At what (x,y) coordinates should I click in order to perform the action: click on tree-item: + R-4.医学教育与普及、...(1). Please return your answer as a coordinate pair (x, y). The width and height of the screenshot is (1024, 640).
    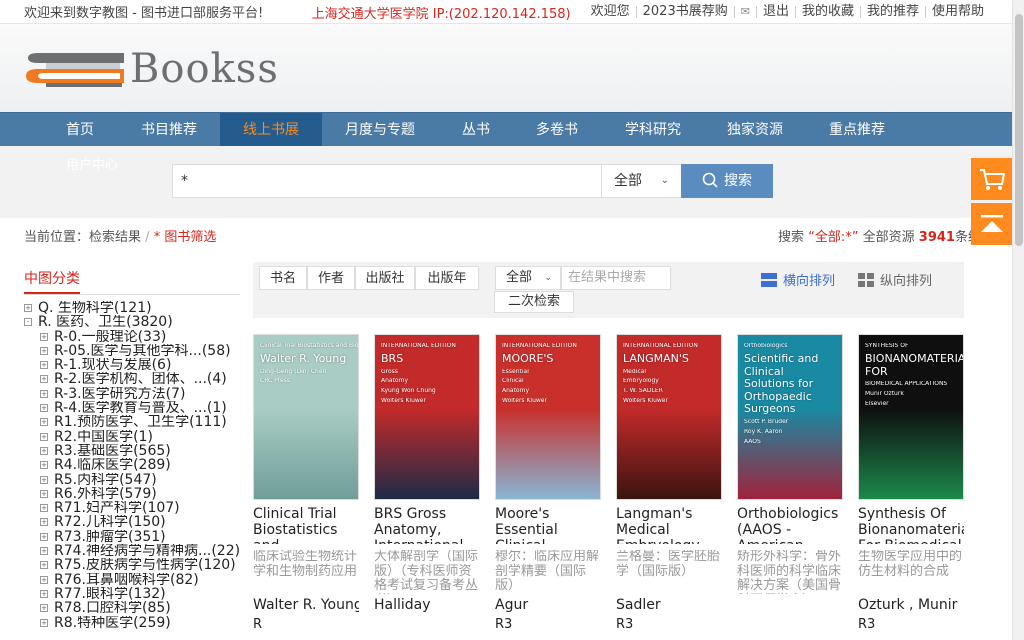
    Looking at the image, I should click on (133, 408).